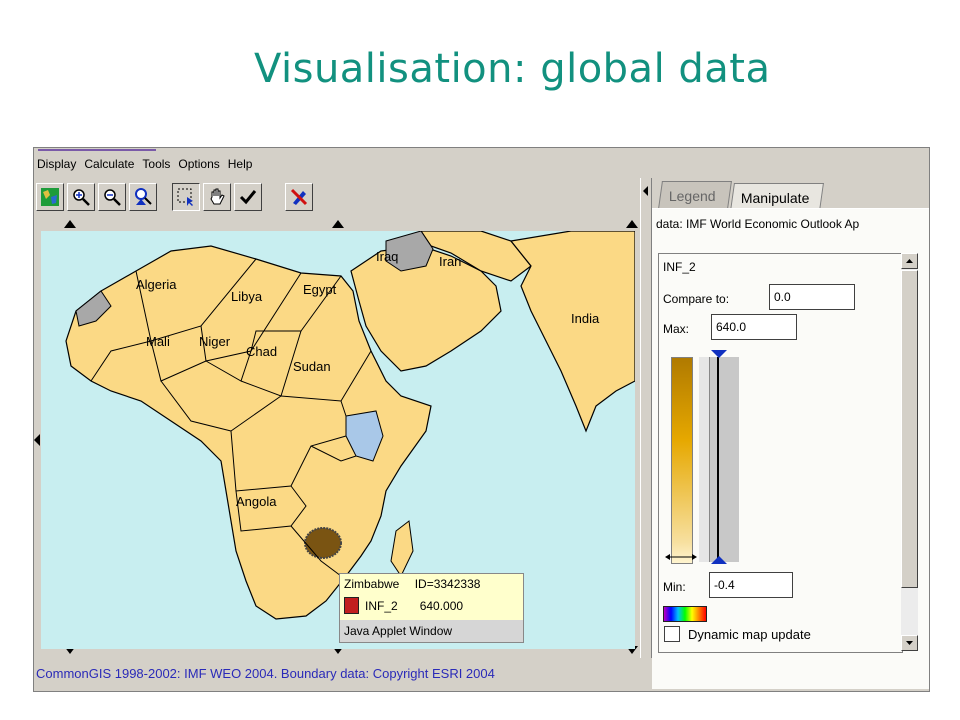 Image resolution: width=960 pixels, height=720 pixels. I want to click on pan-button, so click(217, 197).